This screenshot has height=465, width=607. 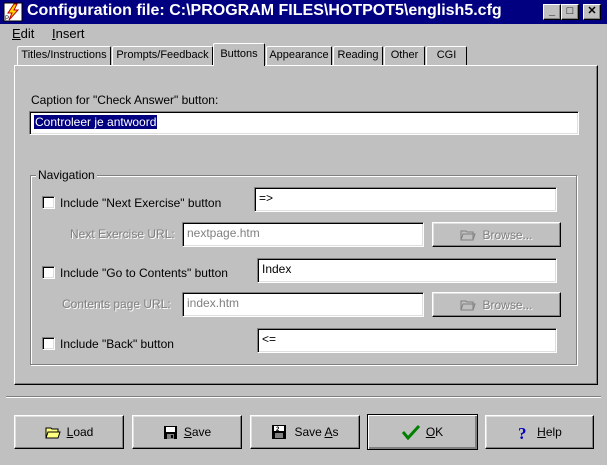 I want to click on next-exercise-url-label: Next Exercise URL:, so click(x=122, y=234).